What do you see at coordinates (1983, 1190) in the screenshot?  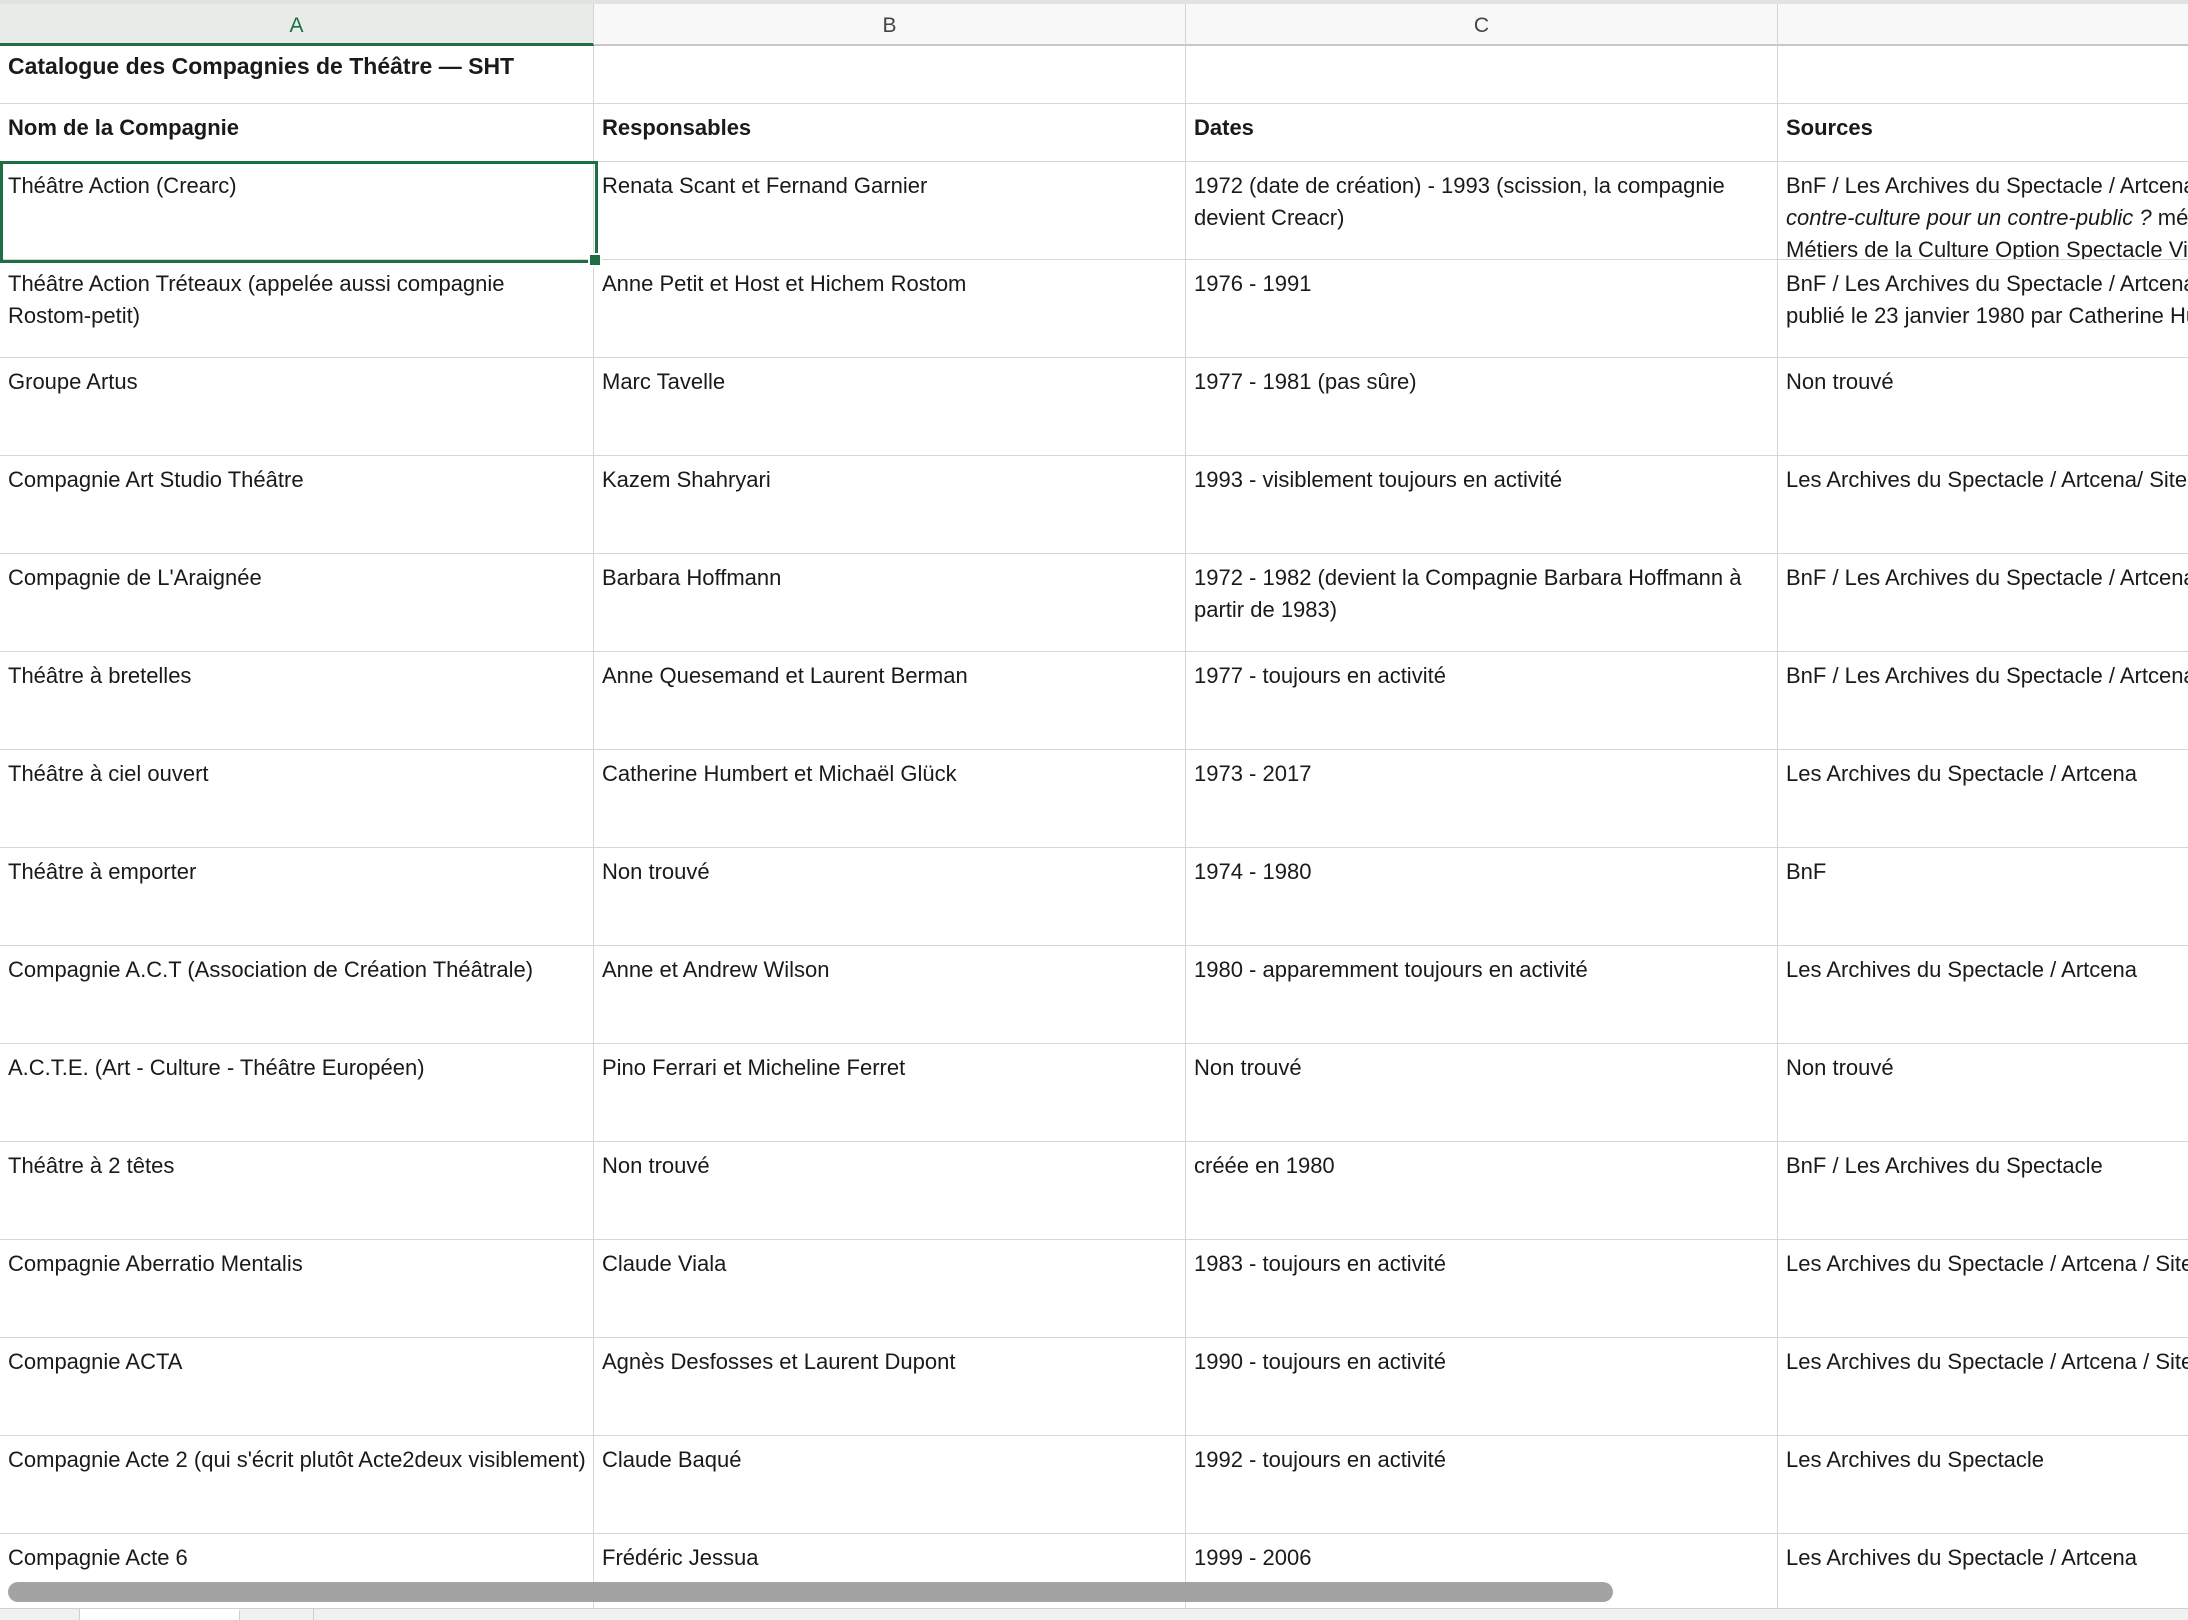 I see `cell-sources: BnF / Les Archives du Spectacle` at bounding box center [1983, 1190].